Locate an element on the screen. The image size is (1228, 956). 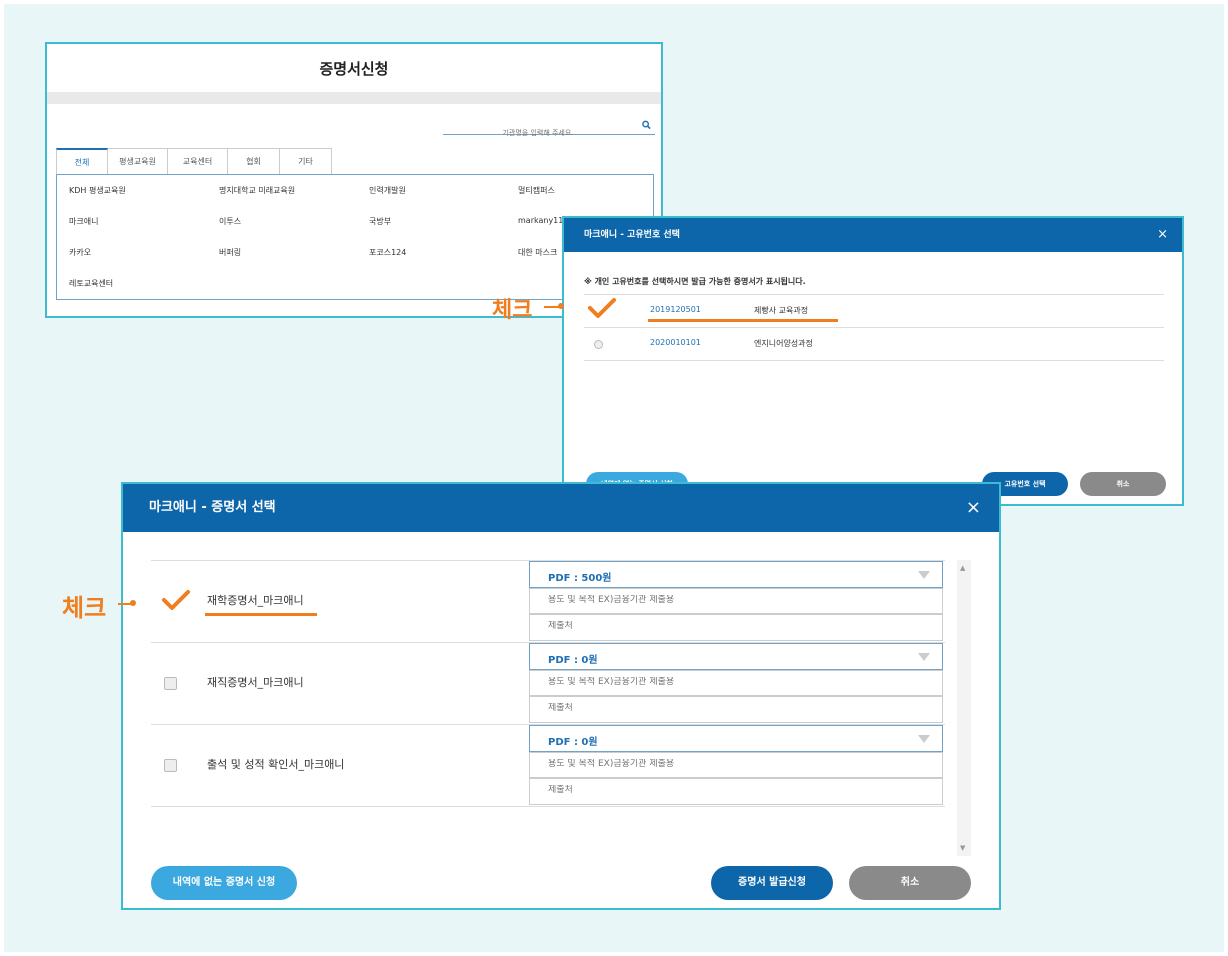
tab-association: 협회 is located at coordinates (254, 161).